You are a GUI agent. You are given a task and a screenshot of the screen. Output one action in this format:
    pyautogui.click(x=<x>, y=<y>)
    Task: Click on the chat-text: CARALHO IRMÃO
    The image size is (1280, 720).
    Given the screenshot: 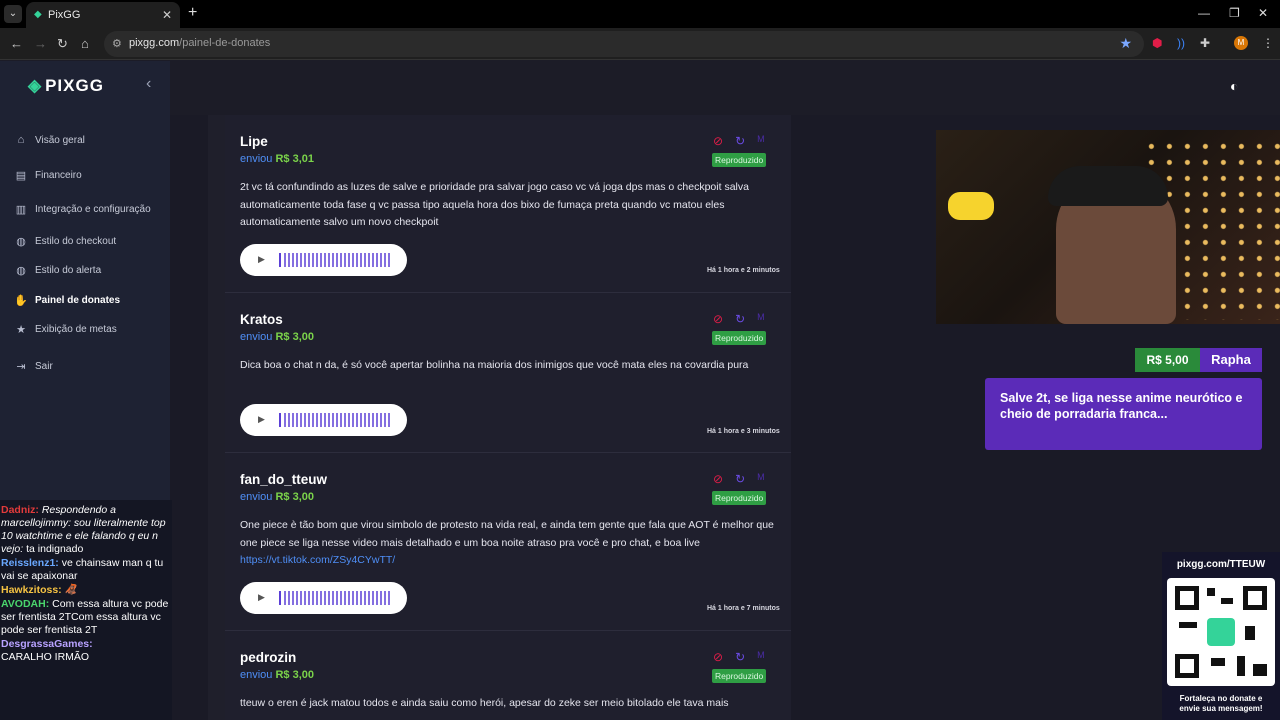 What is the action you would take?
    pyautogui.click(x=45, y=657)
    